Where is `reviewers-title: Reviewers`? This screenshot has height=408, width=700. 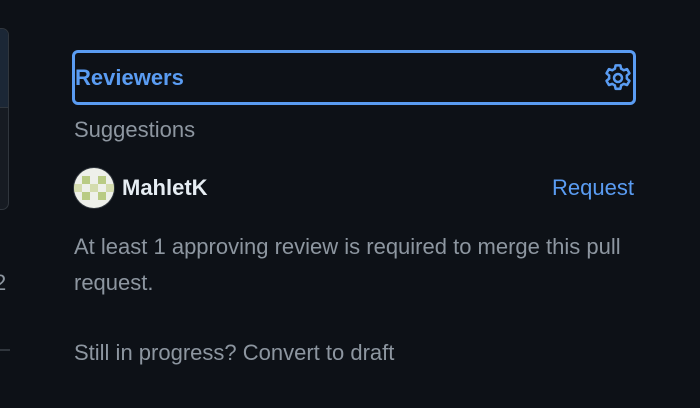
reviewers-title: Reviewers is located at coordinates (129, 77).